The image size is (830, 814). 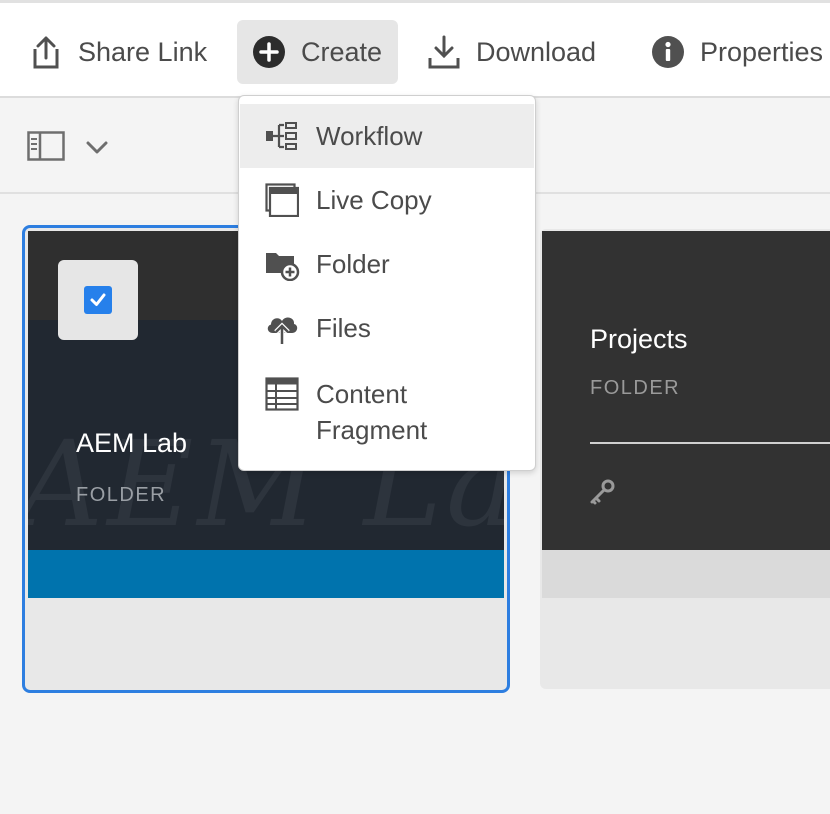 I want to click on live-copy-icon, so click(x=282, y=200).